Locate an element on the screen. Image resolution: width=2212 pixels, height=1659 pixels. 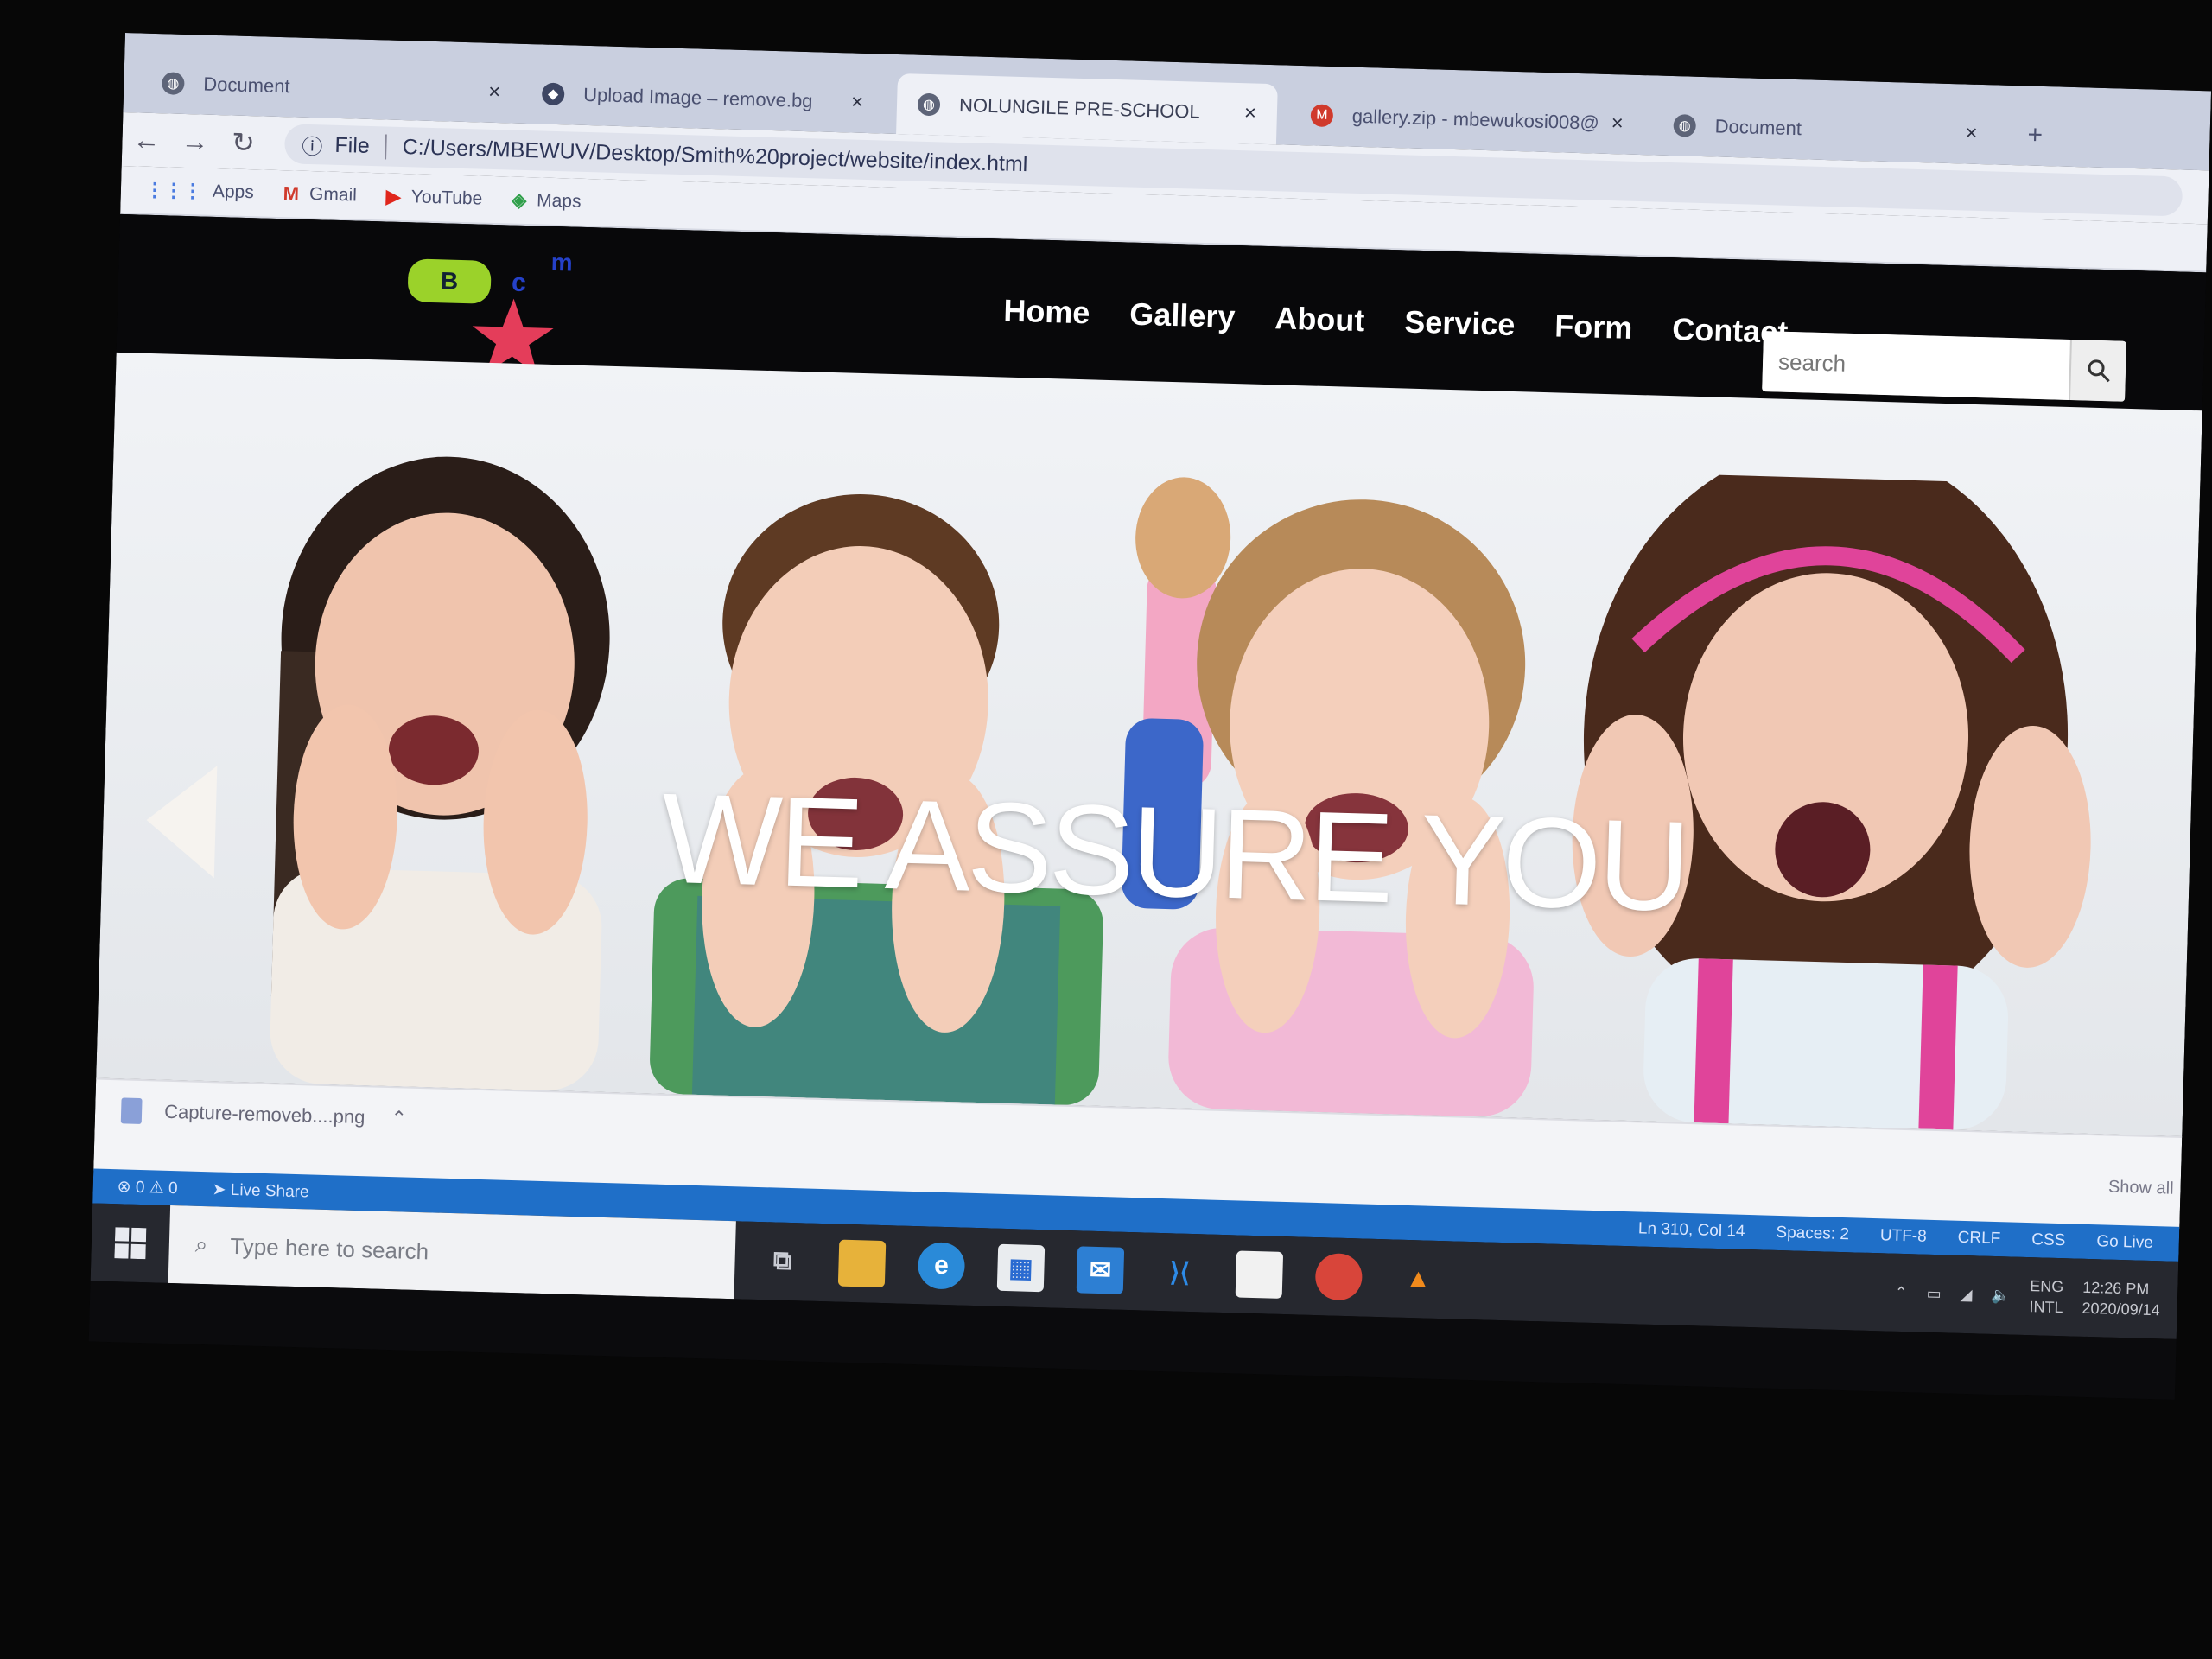
go-live-button: Go Live is located at coordinates (2124, 1242).